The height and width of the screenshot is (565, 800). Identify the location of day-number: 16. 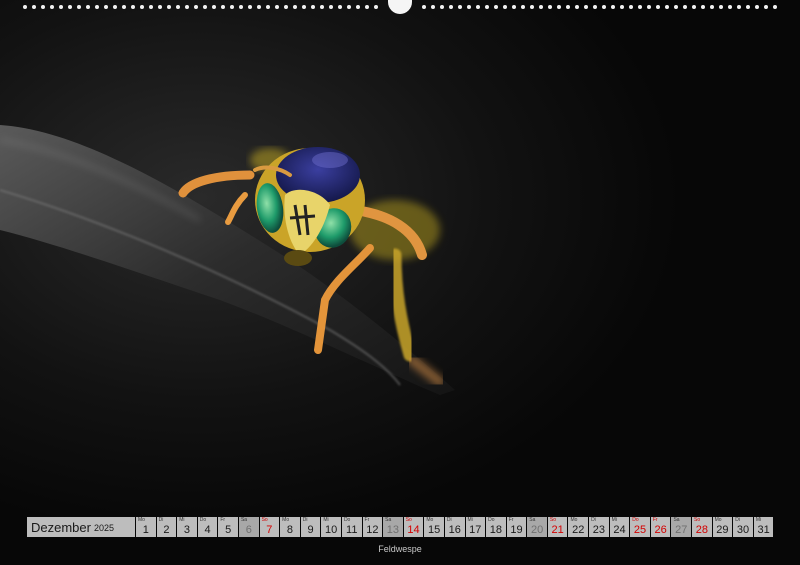
(454, 530).